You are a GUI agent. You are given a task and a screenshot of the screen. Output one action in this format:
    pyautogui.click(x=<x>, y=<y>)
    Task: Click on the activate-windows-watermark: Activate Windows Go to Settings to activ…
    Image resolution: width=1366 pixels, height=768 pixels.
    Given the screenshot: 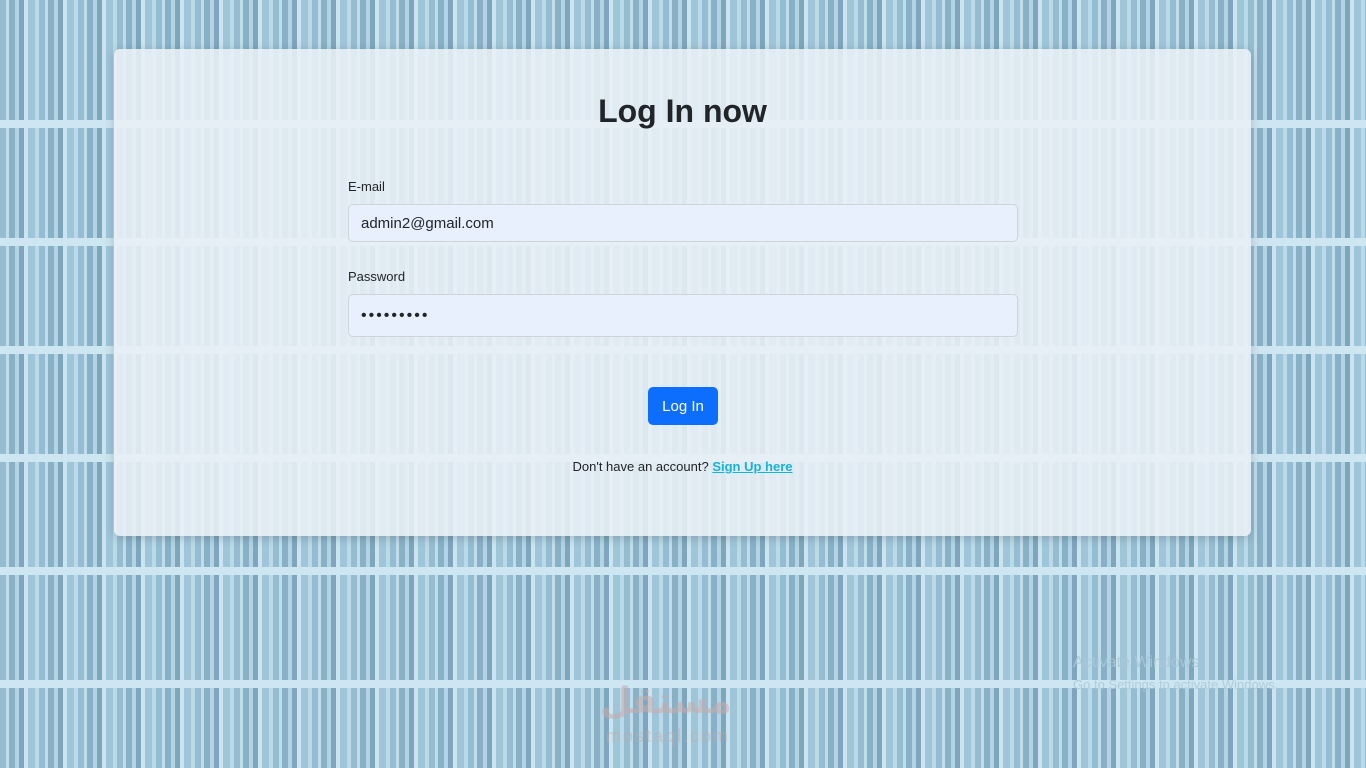 What is the action you would take?
    pyautogui.click(x=1175, y=674)
    